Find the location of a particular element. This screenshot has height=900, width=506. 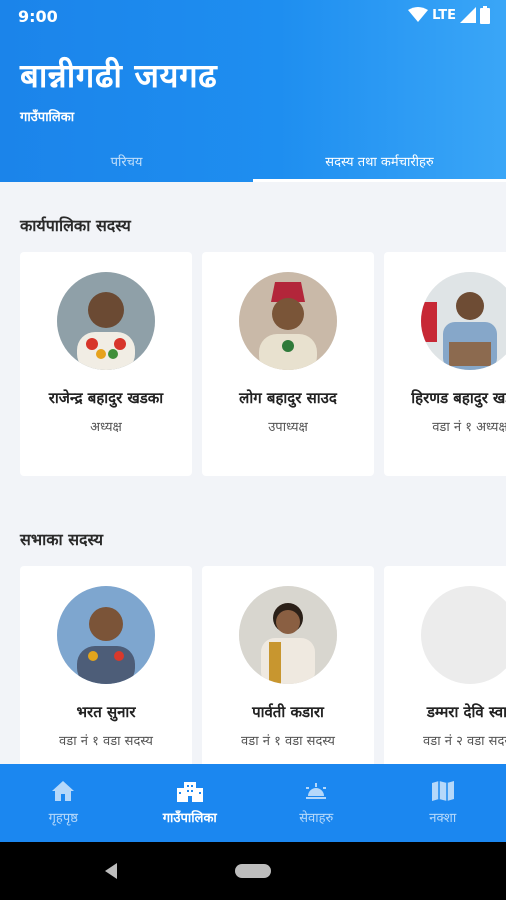

system-navigation-bar is located at coordinates (253, 871).